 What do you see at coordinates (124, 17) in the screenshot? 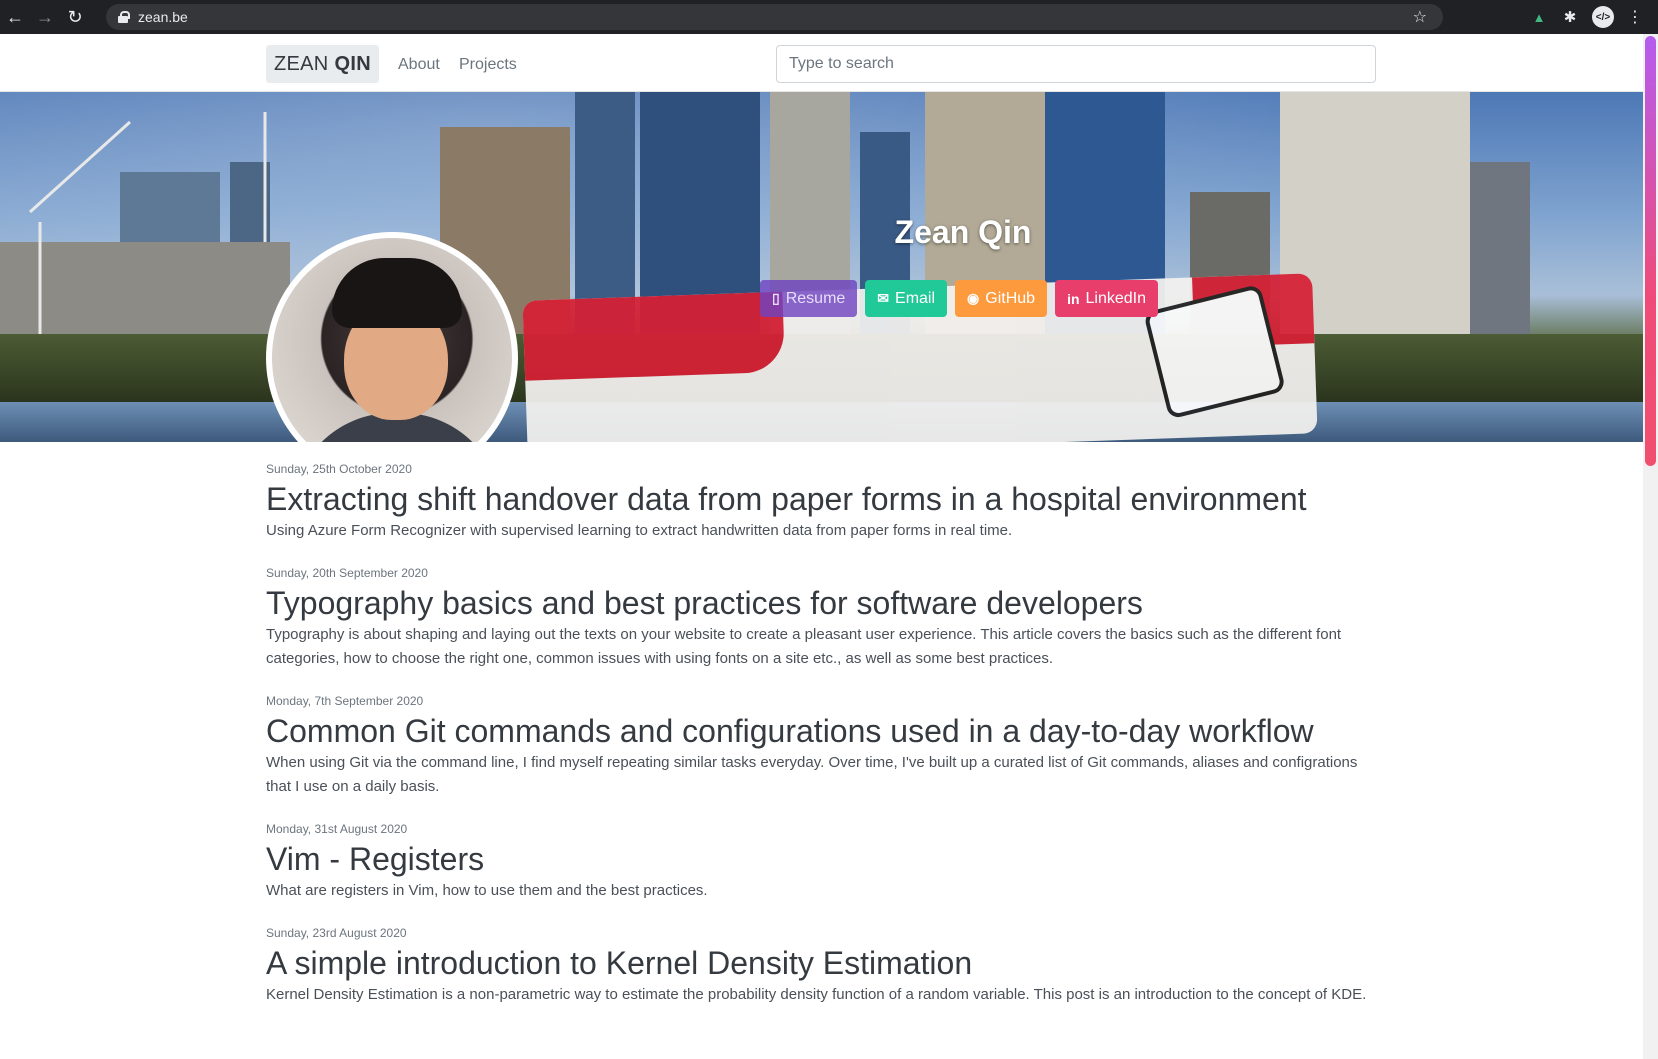
I see `lock-icon` at bounding box center [124, 17].